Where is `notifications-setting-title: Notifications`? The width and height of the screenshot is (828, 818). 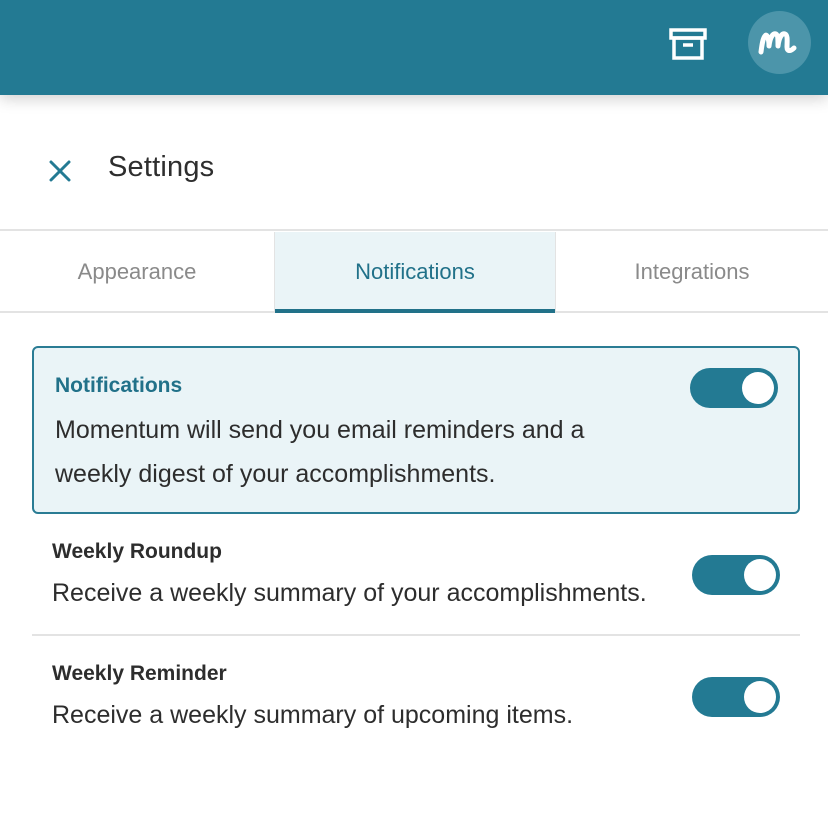
notifications-setting-title: Notifications is located at coordinates (119, 385).